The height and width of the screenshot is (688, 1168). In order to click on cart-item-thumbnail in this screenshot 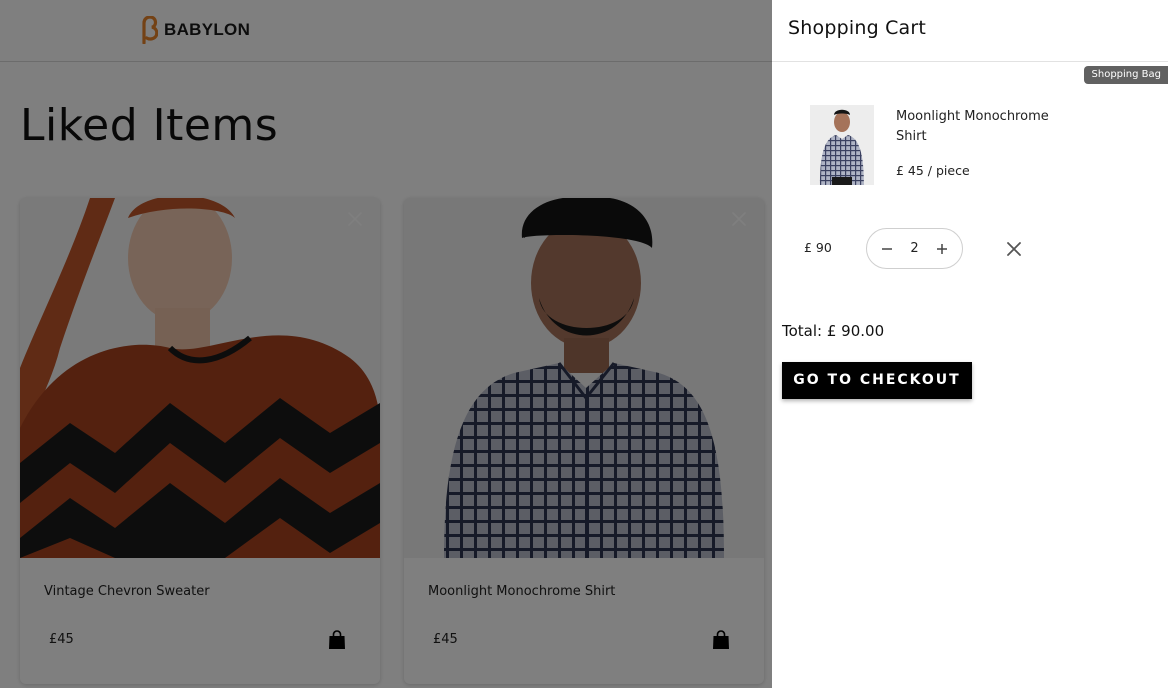, I will do `click(842, 145)`.